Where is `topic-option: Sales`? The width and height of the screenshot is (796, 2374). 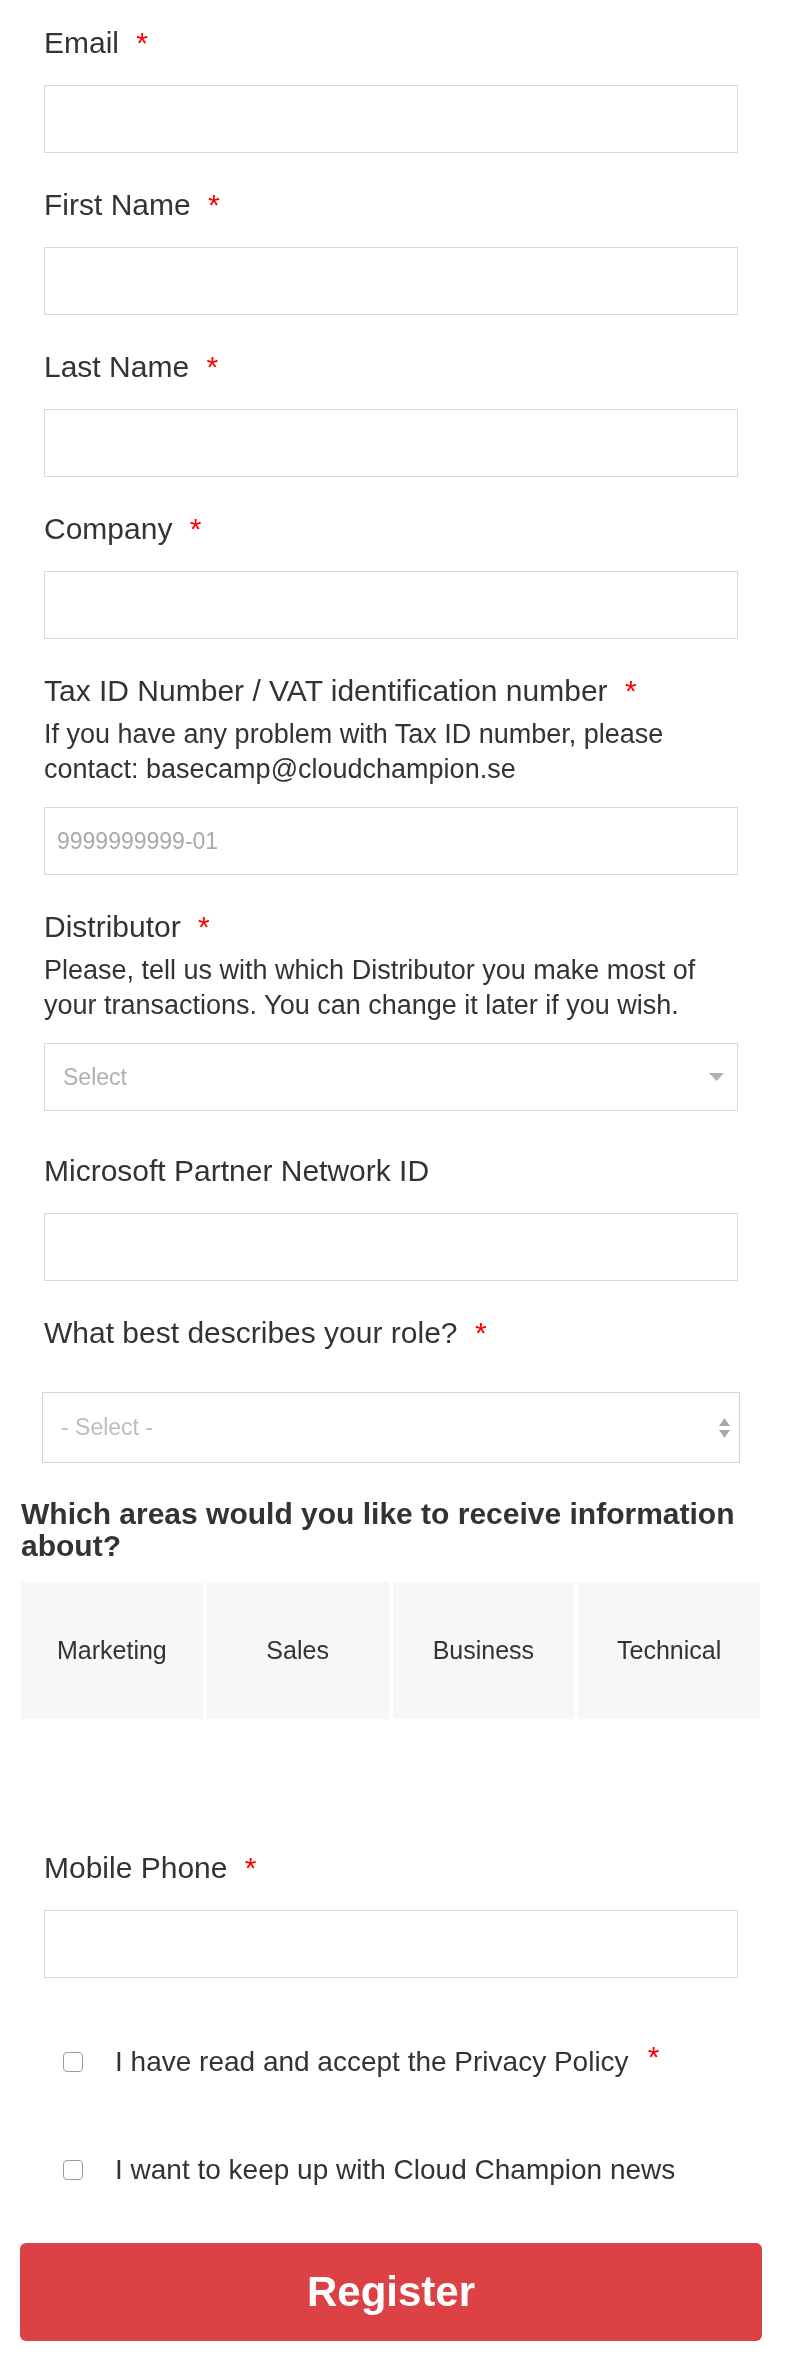
topic-option: Sales is located at coordinates (297, 1650).